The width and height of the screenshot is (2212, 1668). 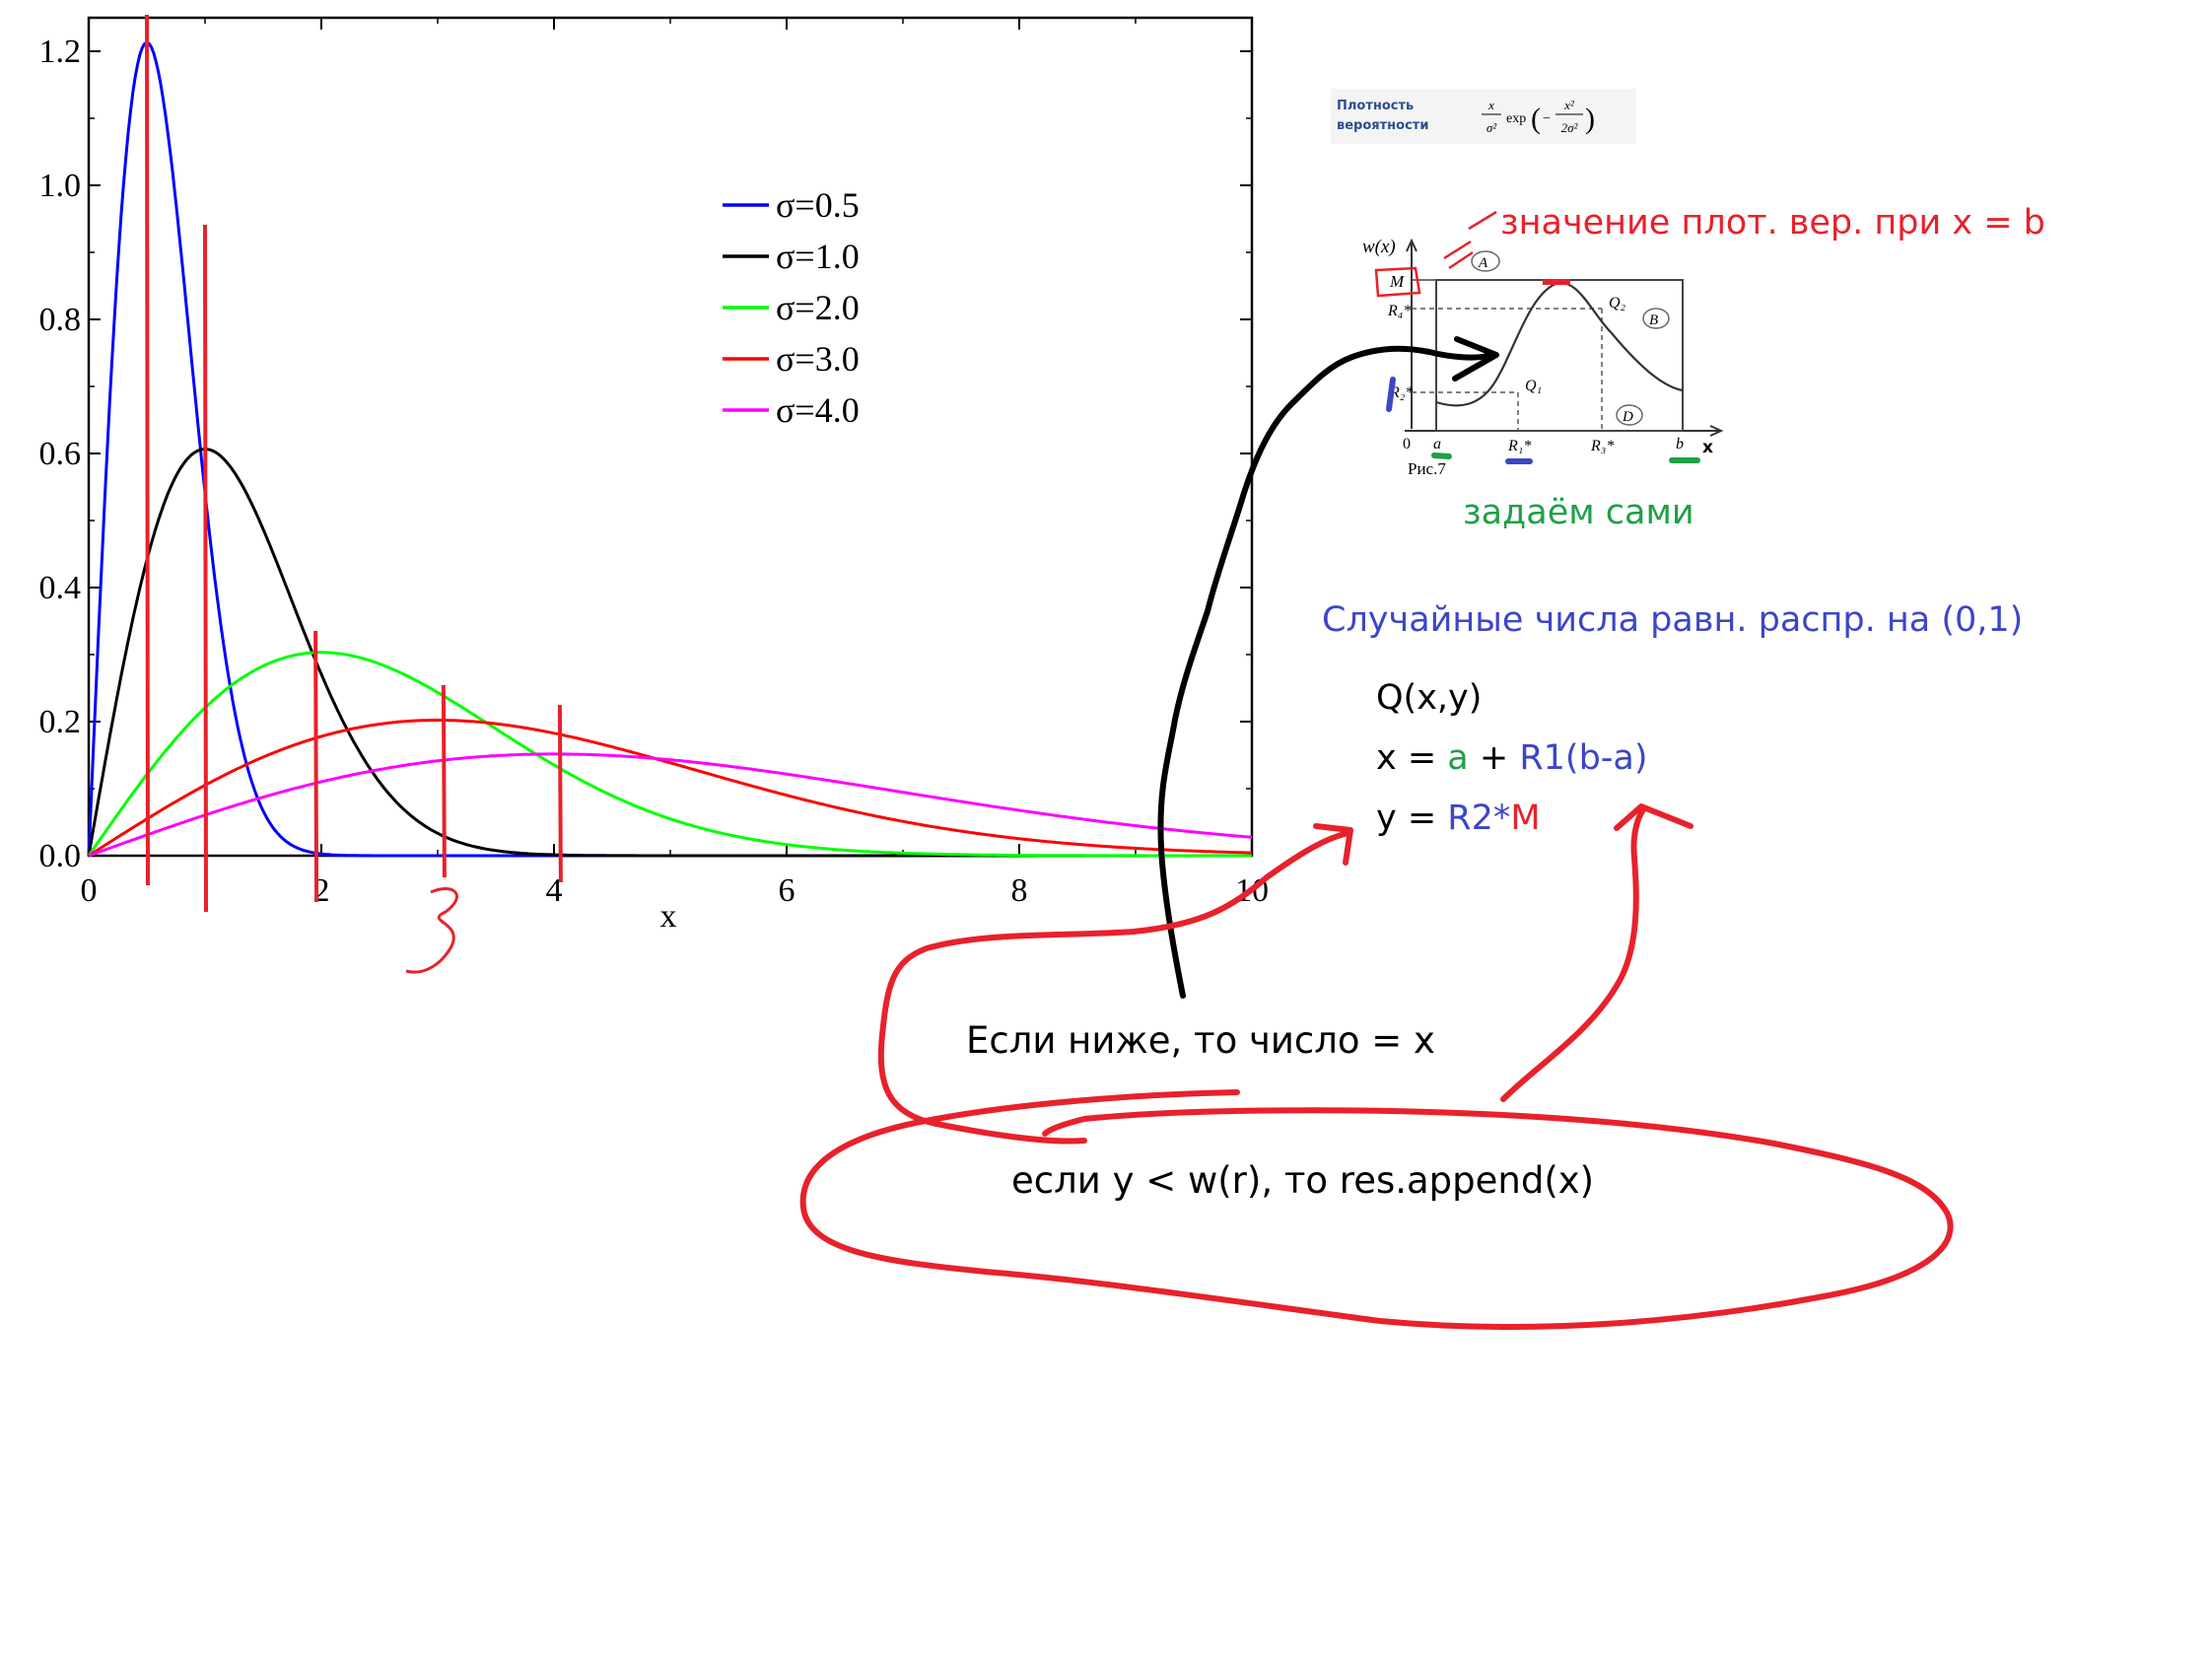 I want to click on annotation-if-below: Если ниже, то число = x, so click(x=1201, y=1040).